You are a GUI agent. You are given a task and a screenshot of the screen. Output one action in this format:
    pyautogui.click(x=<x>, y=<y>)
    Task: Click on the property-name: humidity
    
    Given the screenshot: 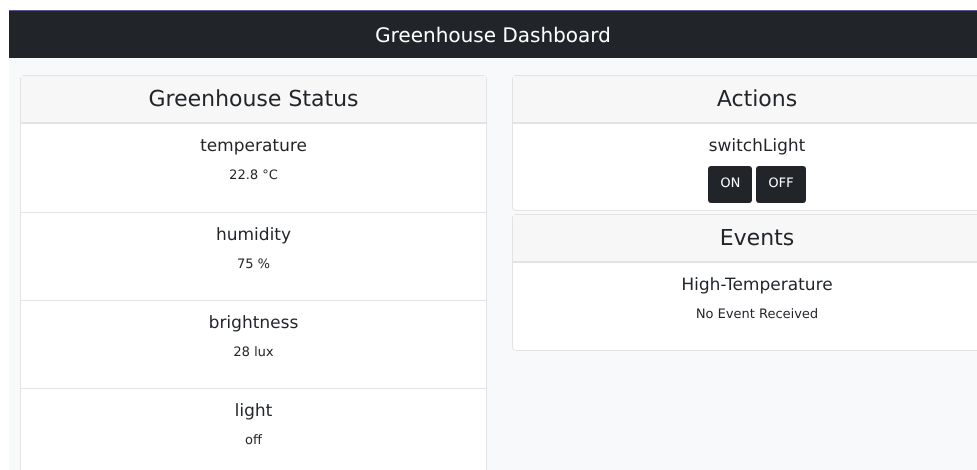 What is the action you would take?
    pyautogui.click(x=254, y=235)
    